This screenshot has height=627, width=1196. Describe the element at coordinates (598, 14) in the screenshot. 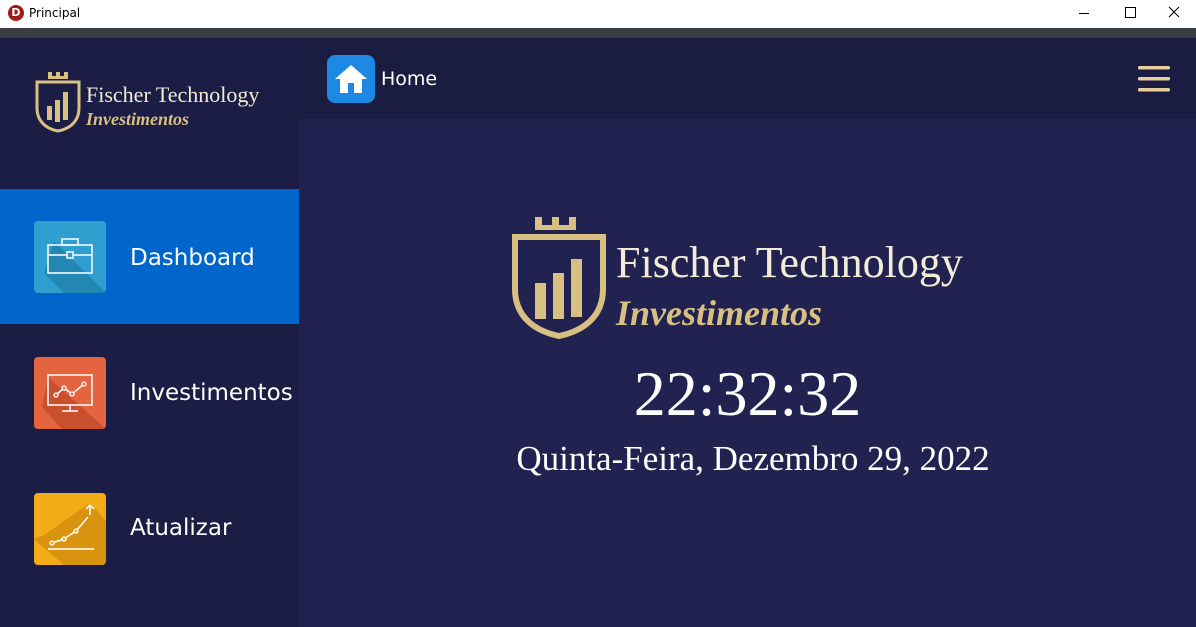

I see `window-titlebar: D Principal` at that location.